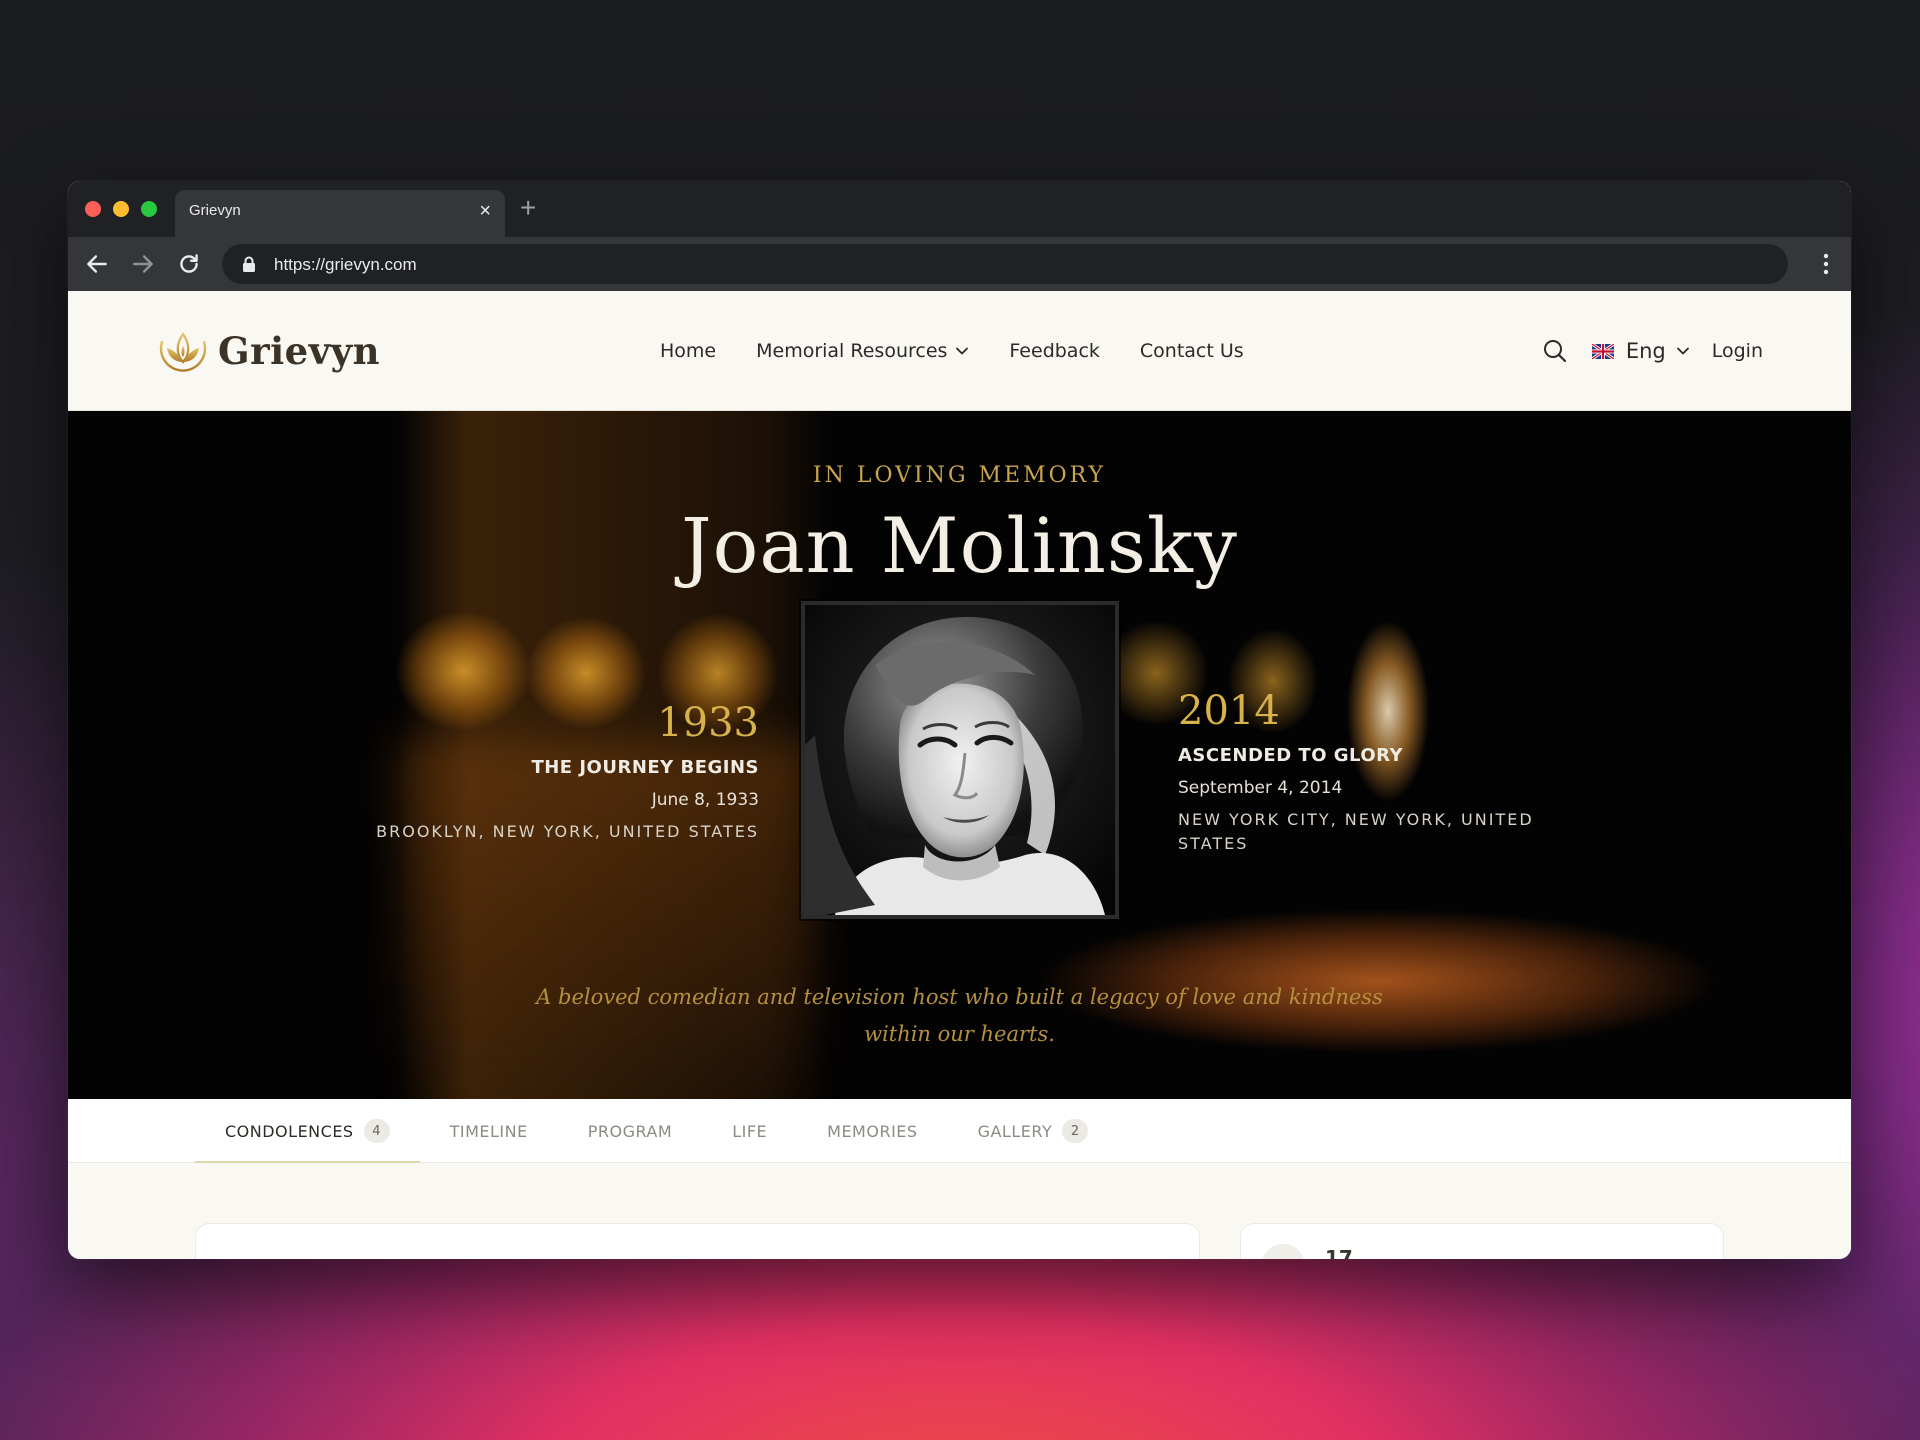 The width and height of the screenshot is (1920, 1440). Describe the element at coordinates (1260, 788) in the screenshot. I see `death-date: September 4, 2014` at that location.